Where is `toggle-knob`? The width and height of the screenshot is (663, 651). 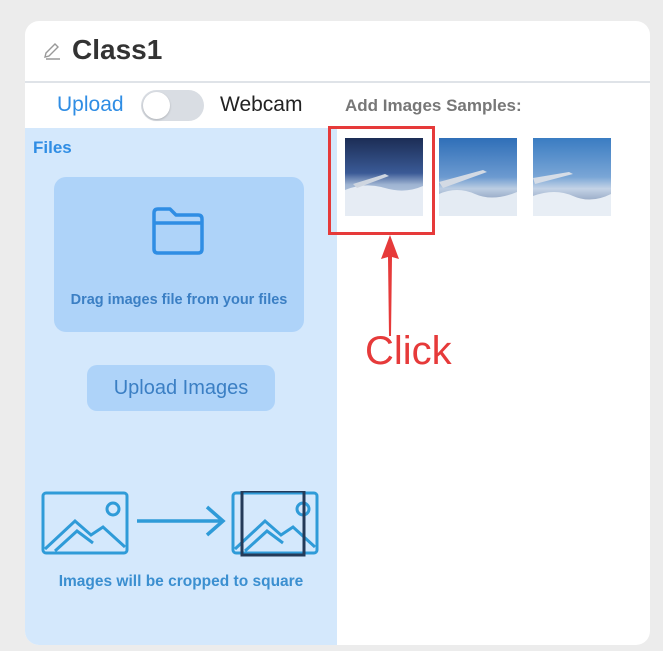
toggle-knob is located at coordinates (156, 105).